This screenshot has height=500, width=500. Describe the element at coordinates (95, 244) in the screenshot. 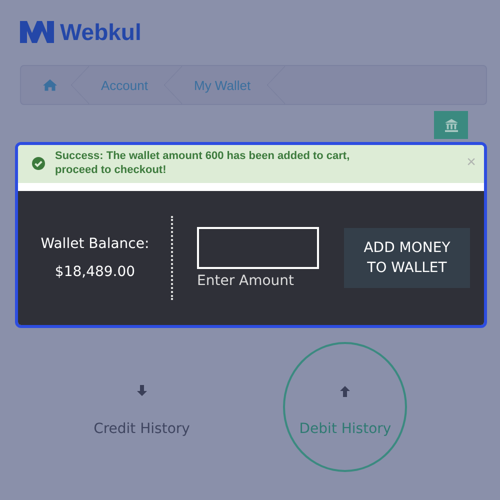

I see `balance-label: Wallet Balance:` at that location.